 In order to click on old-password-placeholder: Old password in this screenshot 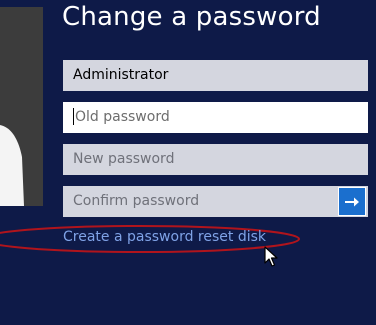, I will do `click(122, 117)`.